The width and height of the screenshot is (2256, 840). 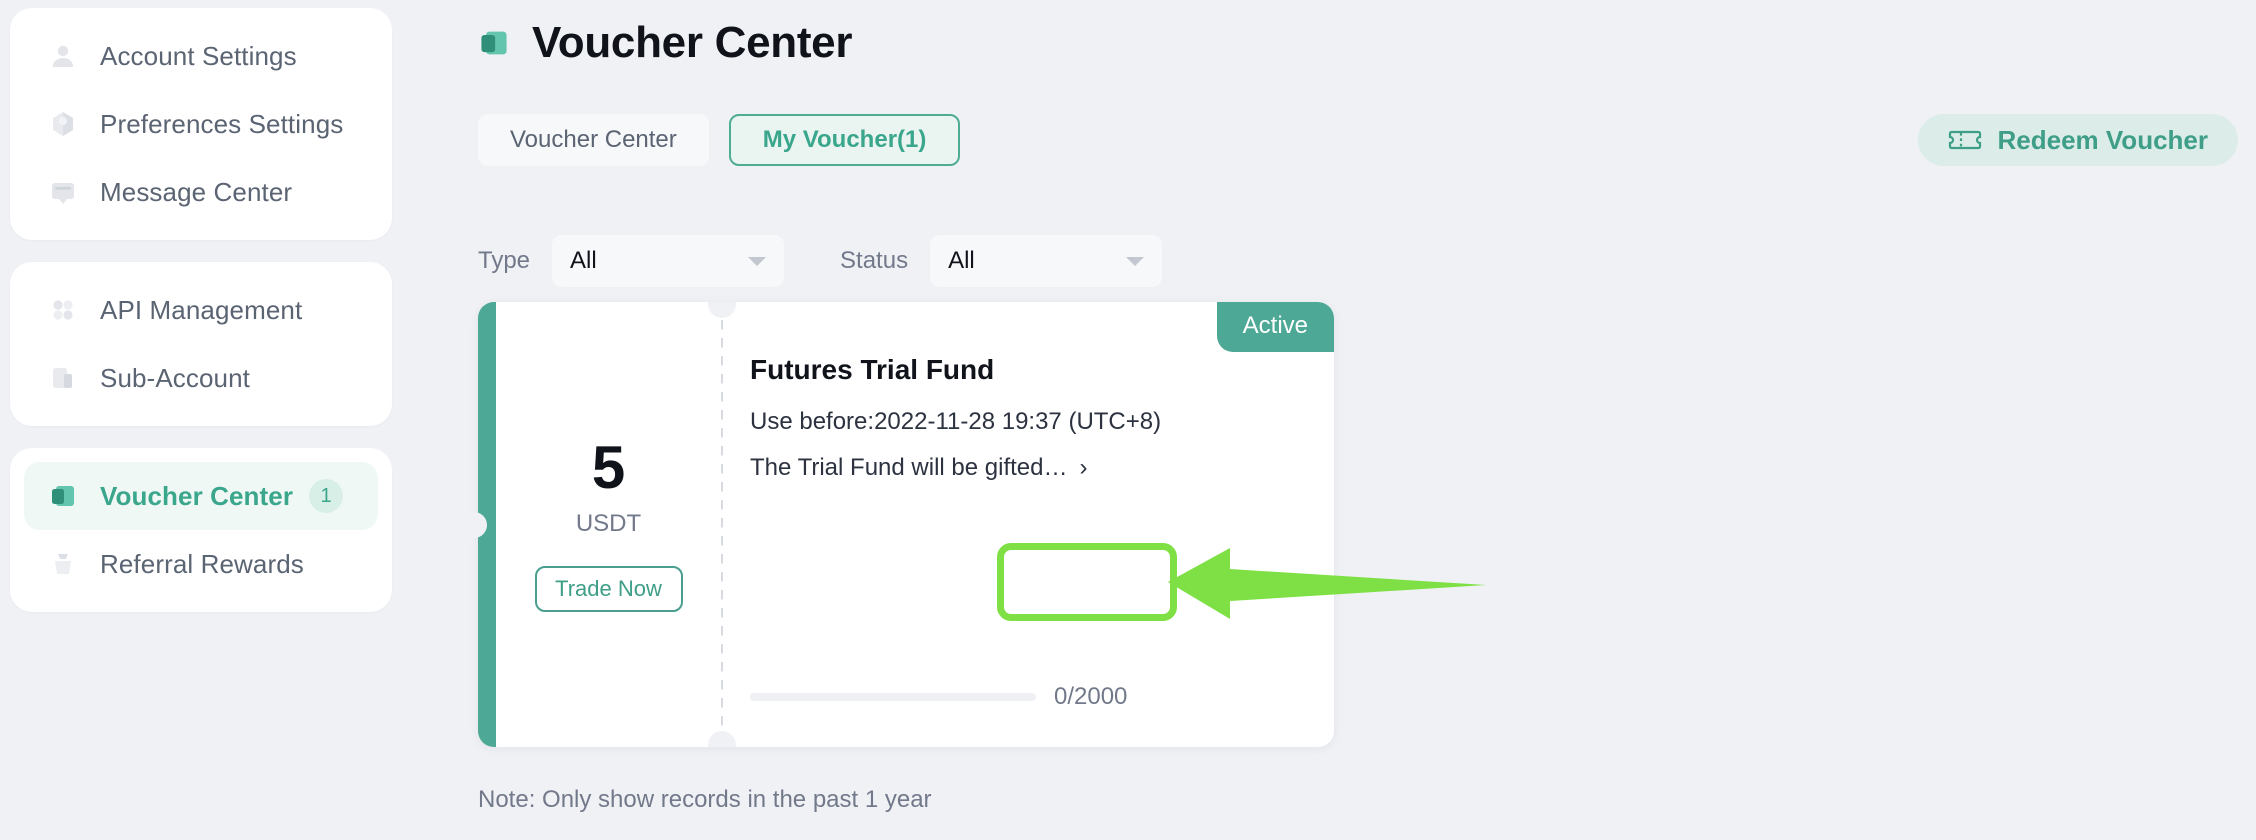 I want to click on voucher-currency: USDT, so click(x=608, y=523).